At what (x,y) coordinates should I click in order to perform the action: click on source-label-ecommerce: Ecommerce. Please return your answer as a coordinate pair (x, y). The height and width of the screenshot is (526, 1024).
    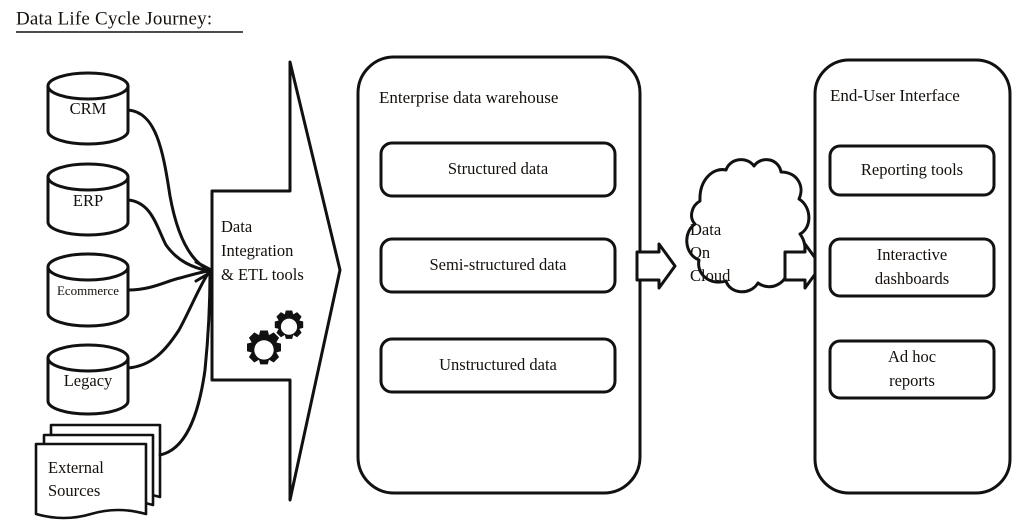
    Looking at the image, I should click on (88, 290).